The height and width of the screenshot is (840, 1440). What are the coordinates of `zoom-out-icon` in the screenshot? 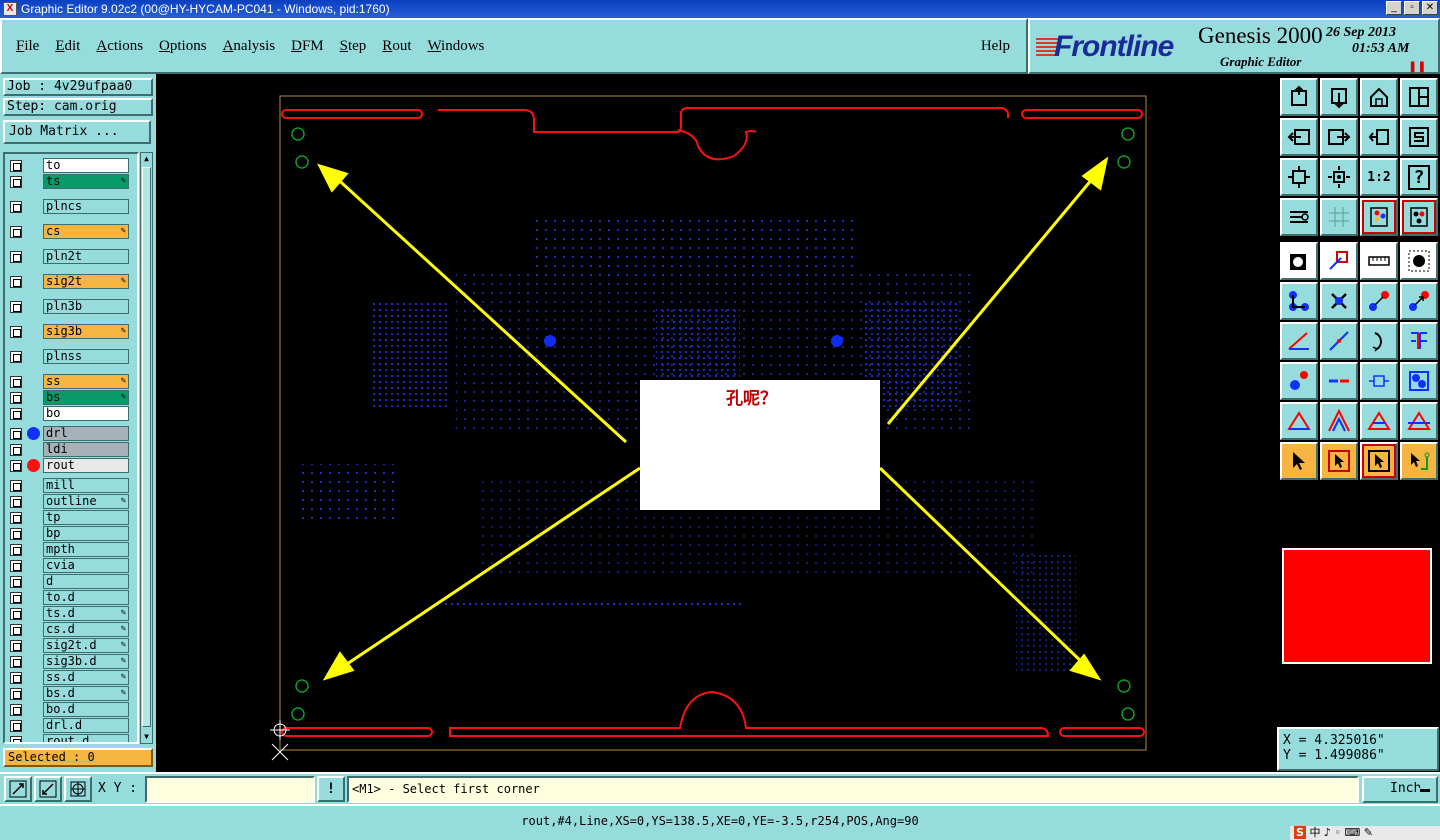 It's located at (48, 789).